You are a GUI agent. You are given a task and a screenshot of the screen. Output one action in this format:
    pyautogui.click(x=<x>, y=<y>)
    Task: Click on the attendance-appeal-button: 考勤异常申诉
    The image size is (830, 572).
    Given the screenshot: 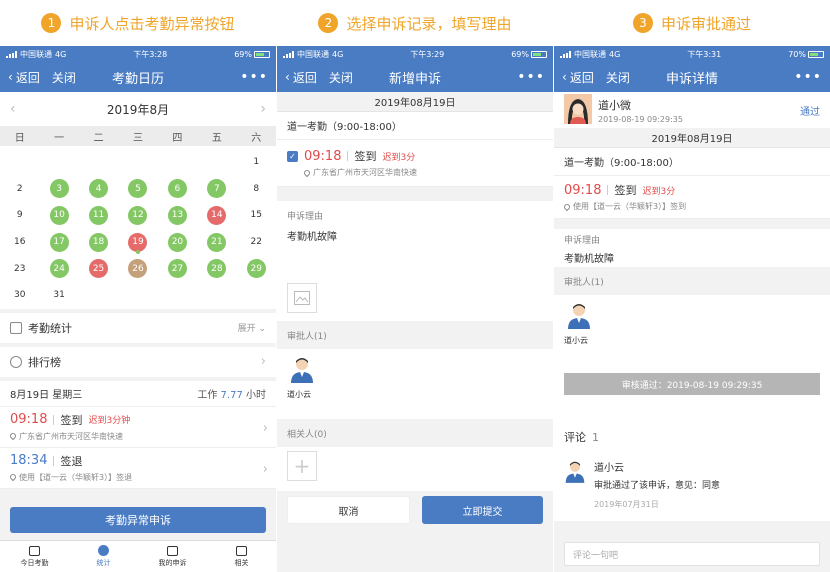 What is the action you would take?
    pyautogui.click(x=138, y=520)
    